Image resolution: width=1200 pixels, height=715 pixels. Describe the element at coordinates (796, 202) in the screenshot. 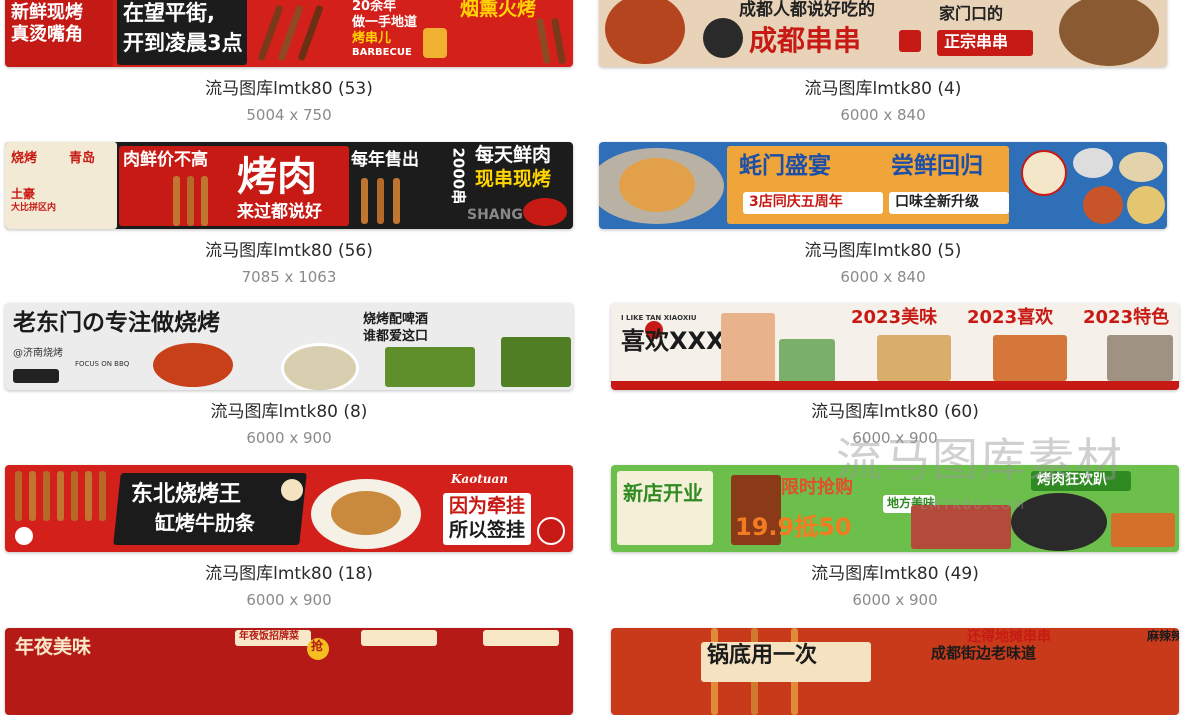

I see `banner-text: 3店同庆五周年` at that location.